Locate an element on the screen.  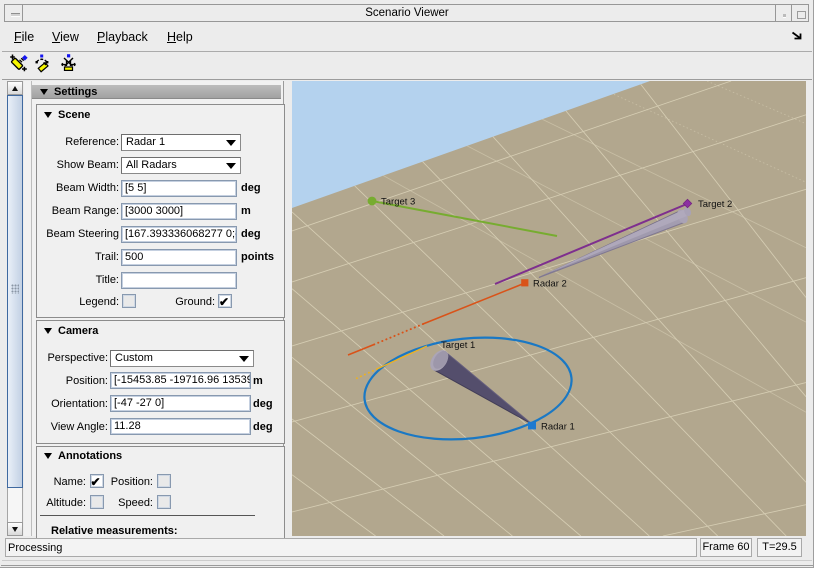
svg-text: Radar 2 is located at coordinates (550, 284).